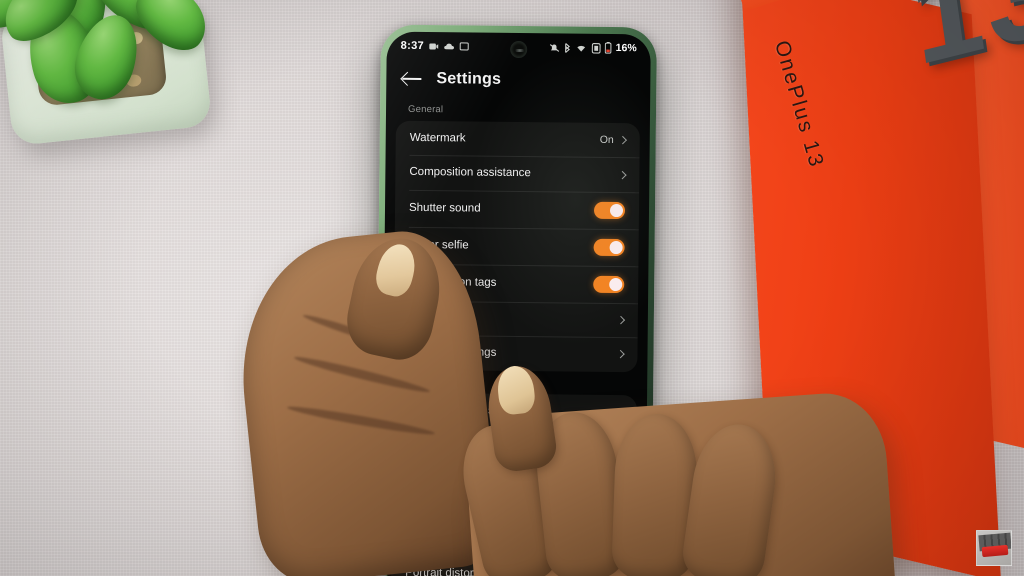  What do you see at coordinates (117, 83) in the screenshot?
I see `succulent-plant` at bounding box center [117, 83].